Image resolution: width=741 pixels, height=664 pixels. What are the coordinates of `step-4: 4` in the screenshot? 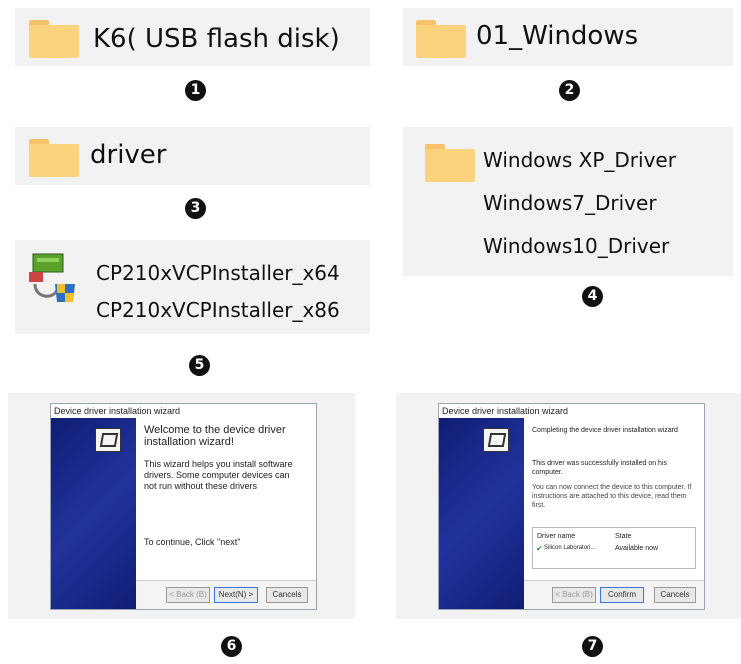 It's located at (592, 296).